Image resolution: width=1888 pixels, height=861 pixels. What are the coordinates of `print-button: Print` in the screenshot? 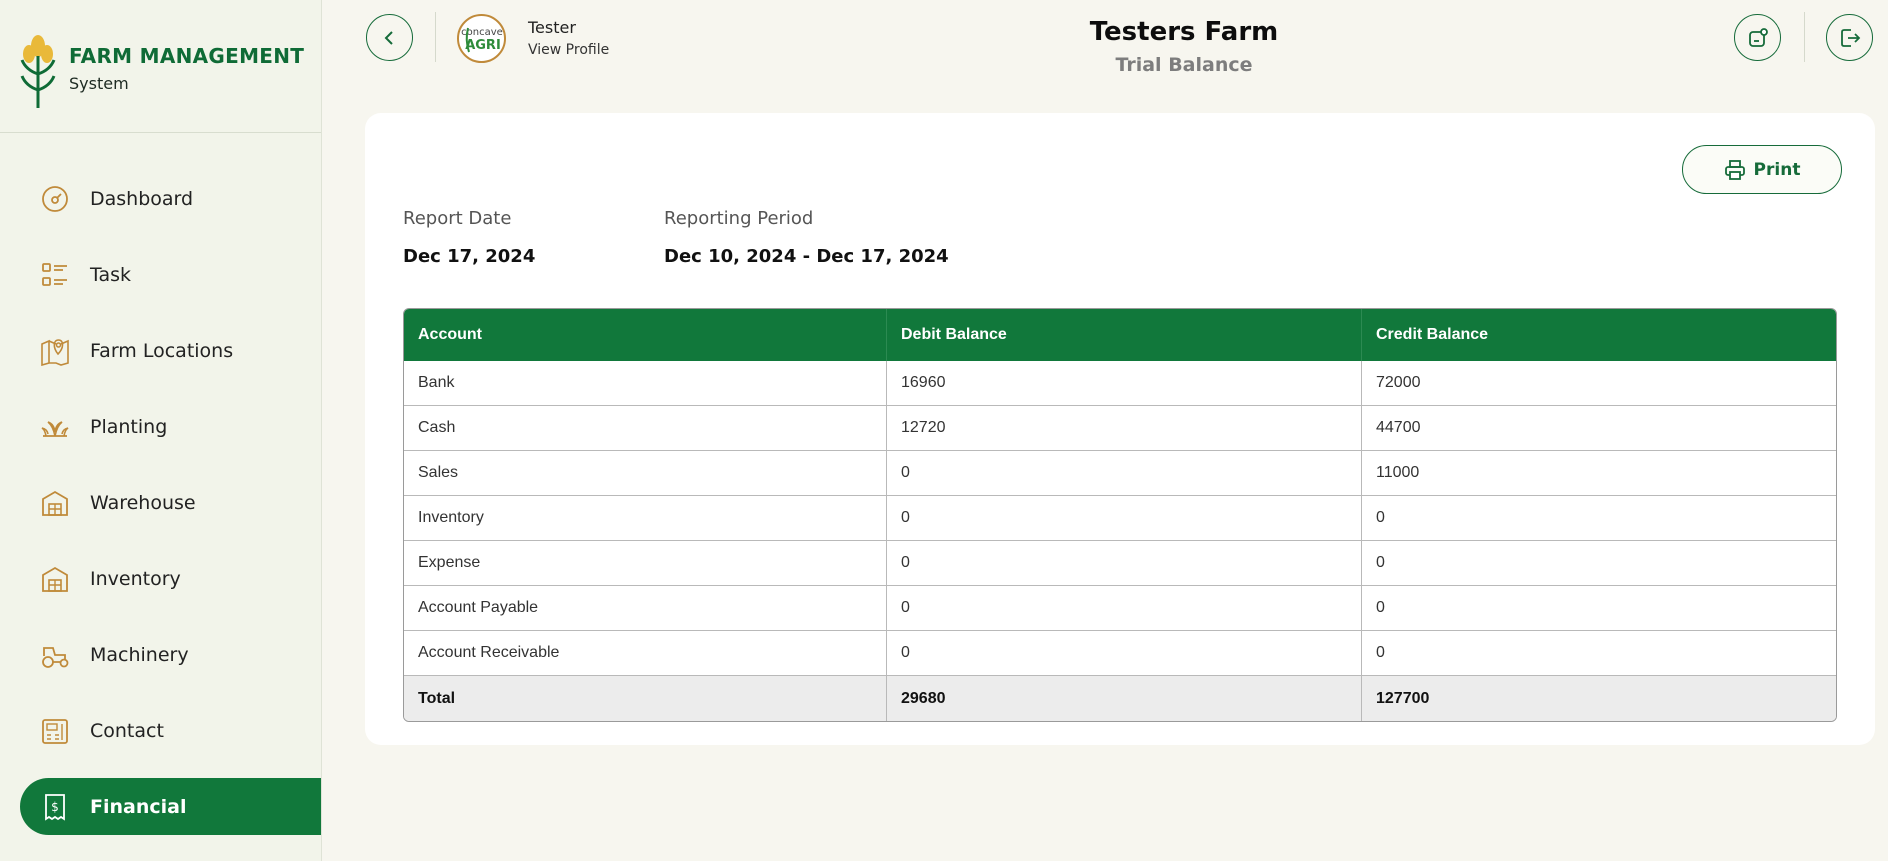 It's located at (1762, 169).